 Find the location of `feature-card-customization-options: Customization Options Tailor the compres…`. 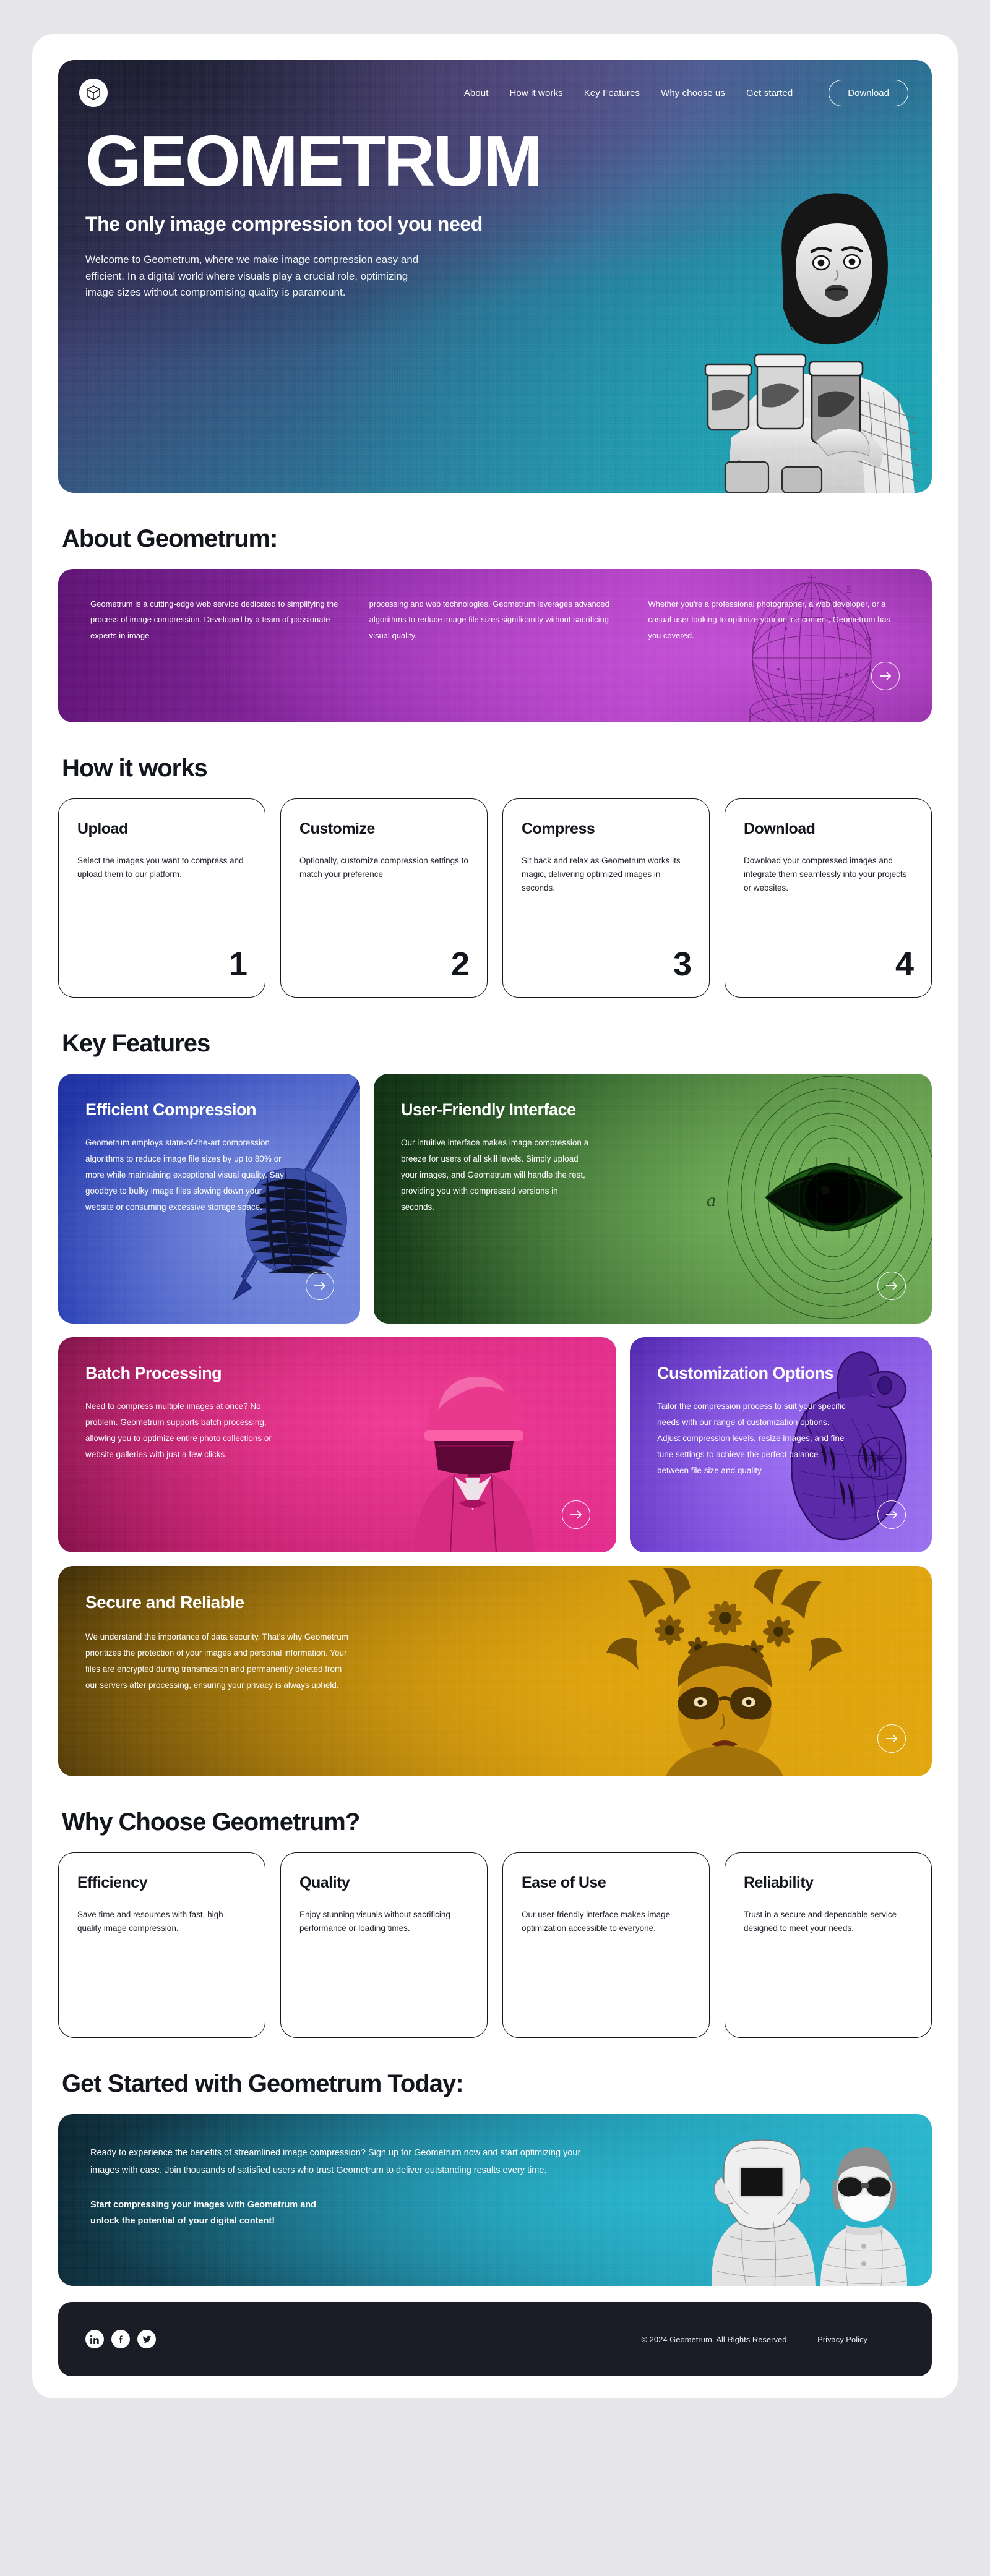

feature-card-customization-options: Customization Options Tailor the compres… is located at coordinates (781, 1444).